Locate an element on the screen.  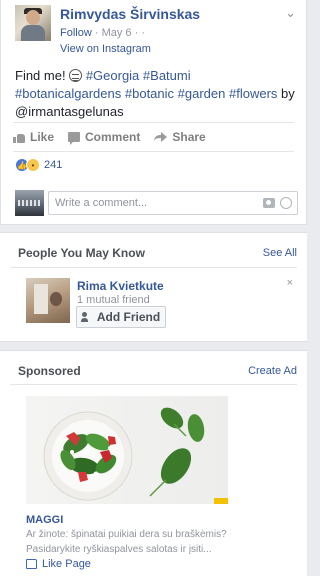
thumbs-up-icon is located at coordinates (31, 564).